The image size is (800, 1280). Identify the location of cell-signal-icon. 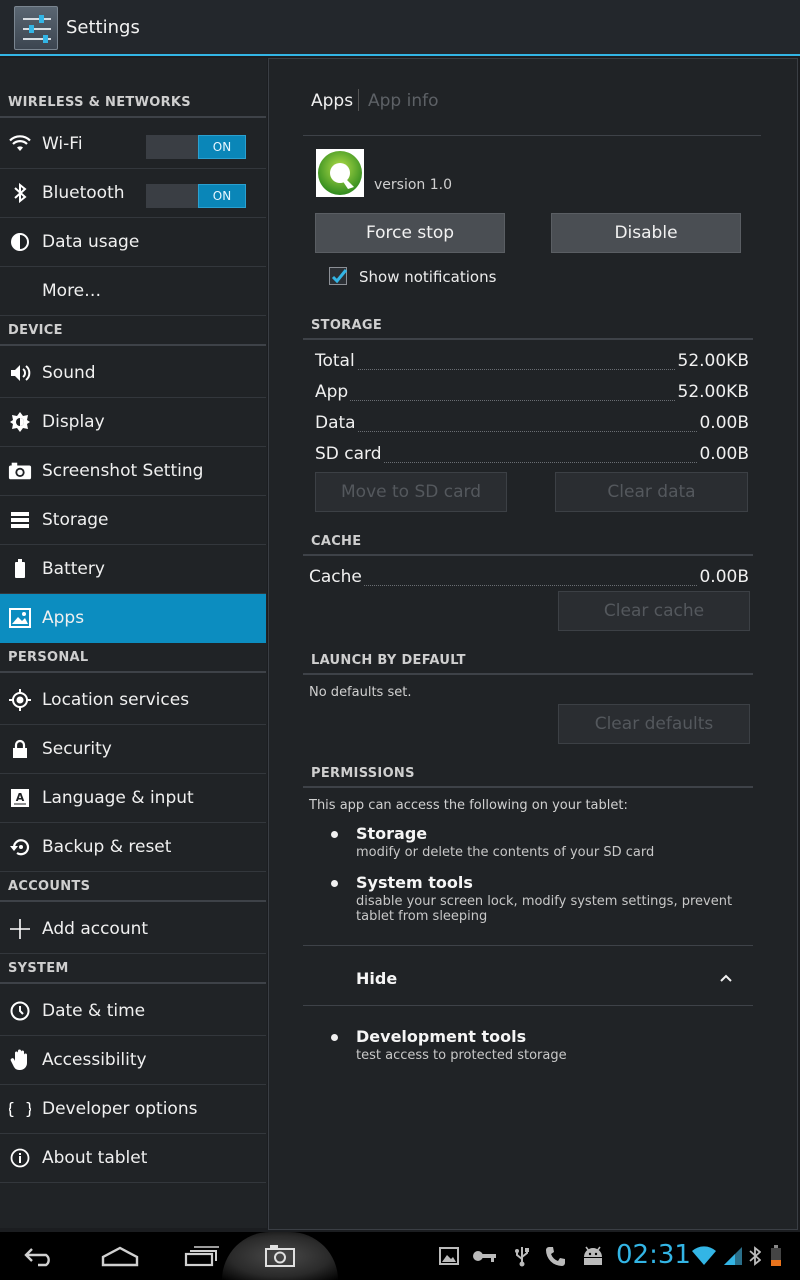
(733, 1256).